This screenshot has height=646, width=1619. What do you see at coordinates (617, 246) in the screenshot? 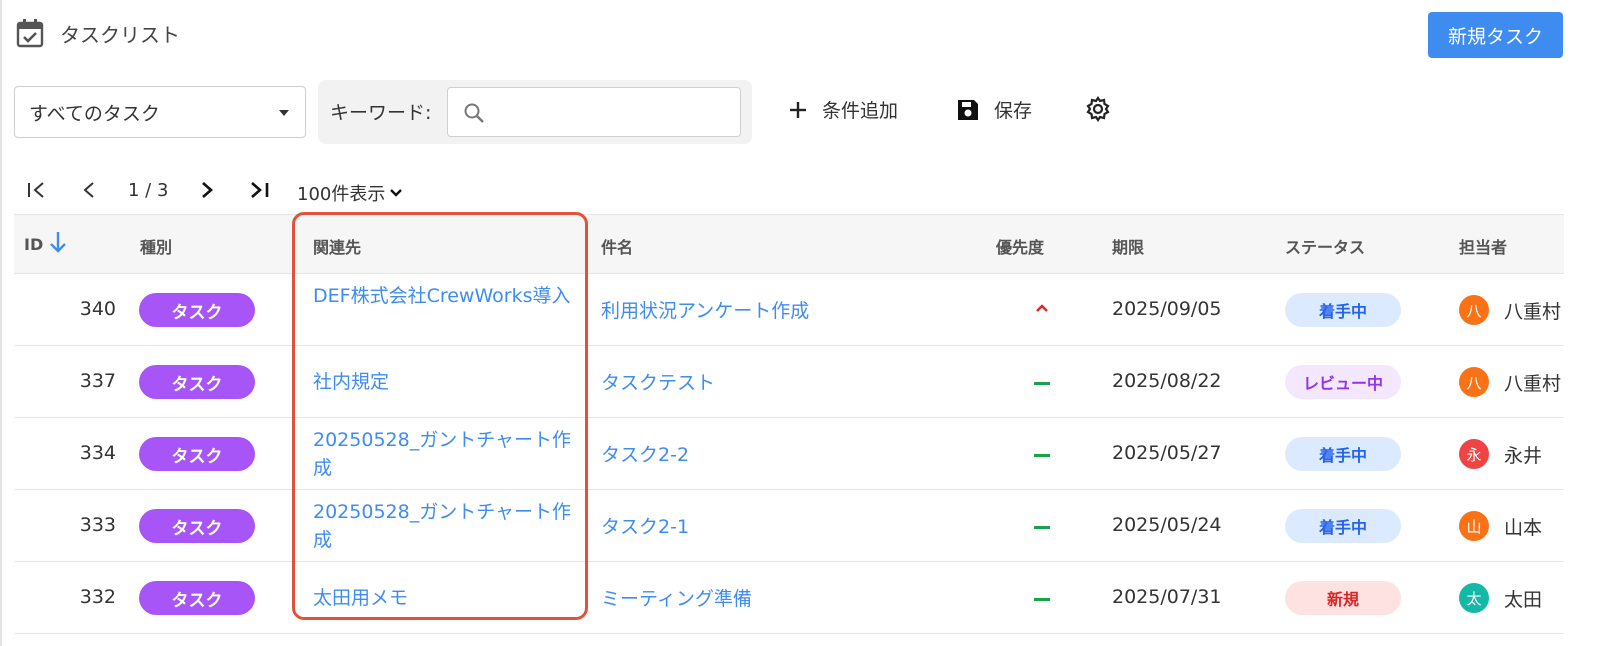
I see `column-subject: 件名` at bounding box center [617, 246].